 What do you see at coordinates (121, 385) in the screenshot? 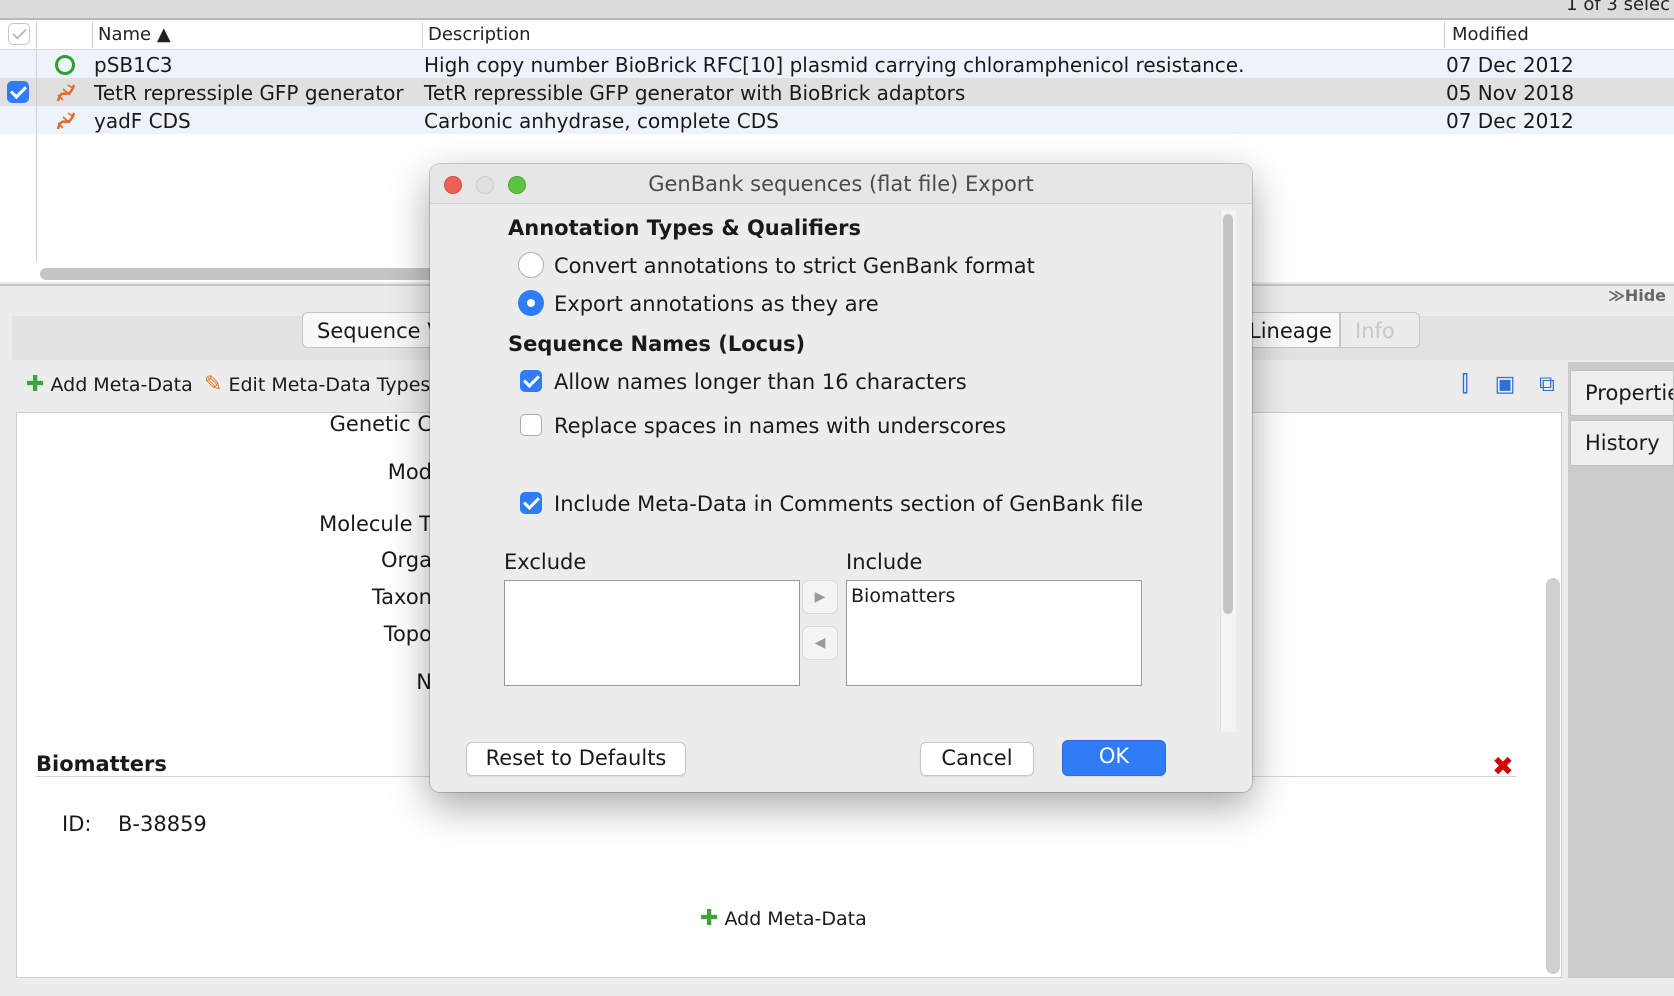
I see `add-meta-data-label: Add Meta-Data` at bounding box center [121, 385].